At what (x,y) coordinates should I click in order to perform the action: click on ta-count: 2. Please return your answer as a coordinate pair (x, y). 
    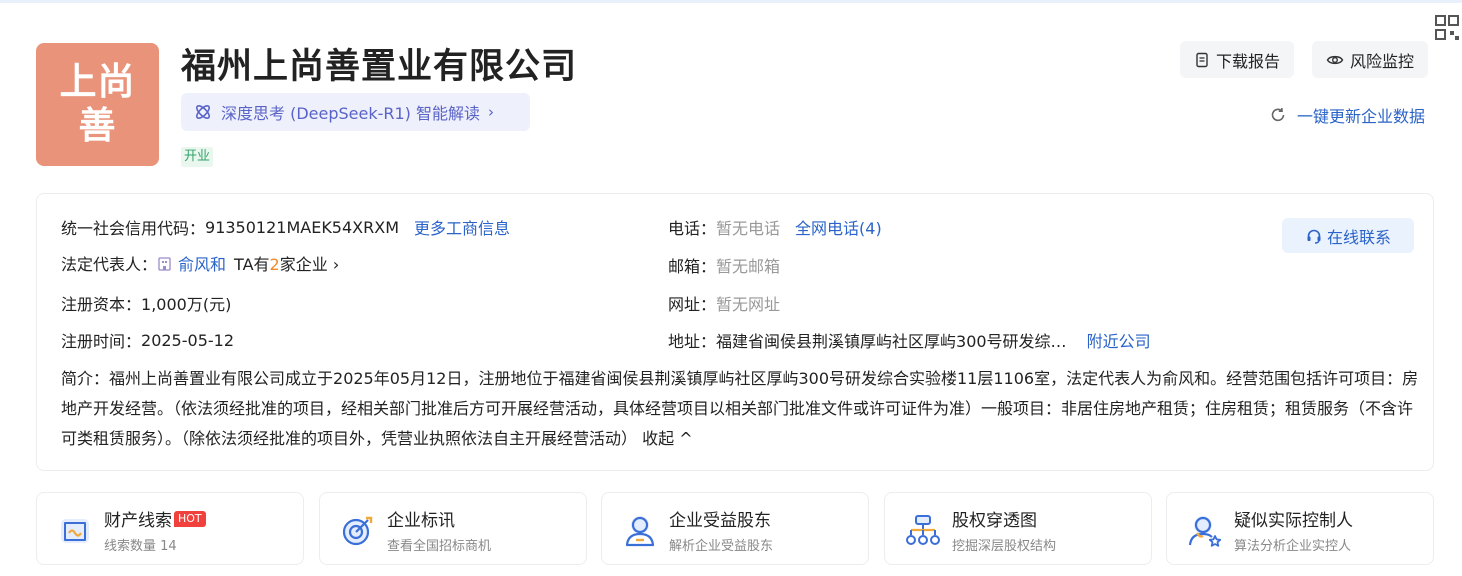
    Looking at the image, I should click on (274, 264).